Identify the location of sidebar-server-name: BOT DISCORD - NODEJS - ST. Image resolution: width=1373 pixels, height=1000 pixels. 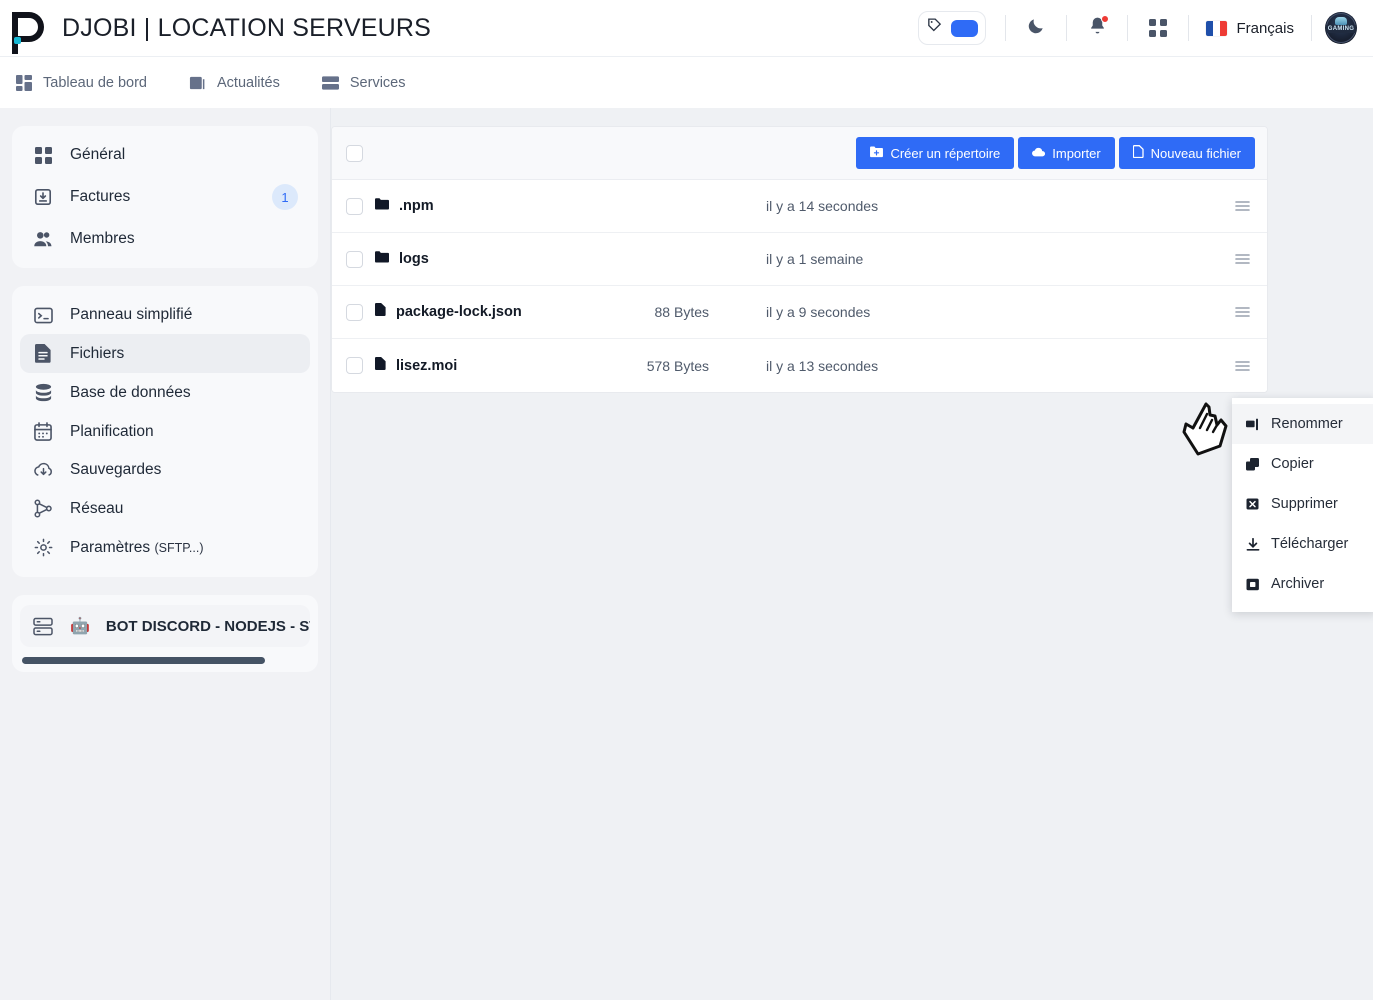
(207, 626).